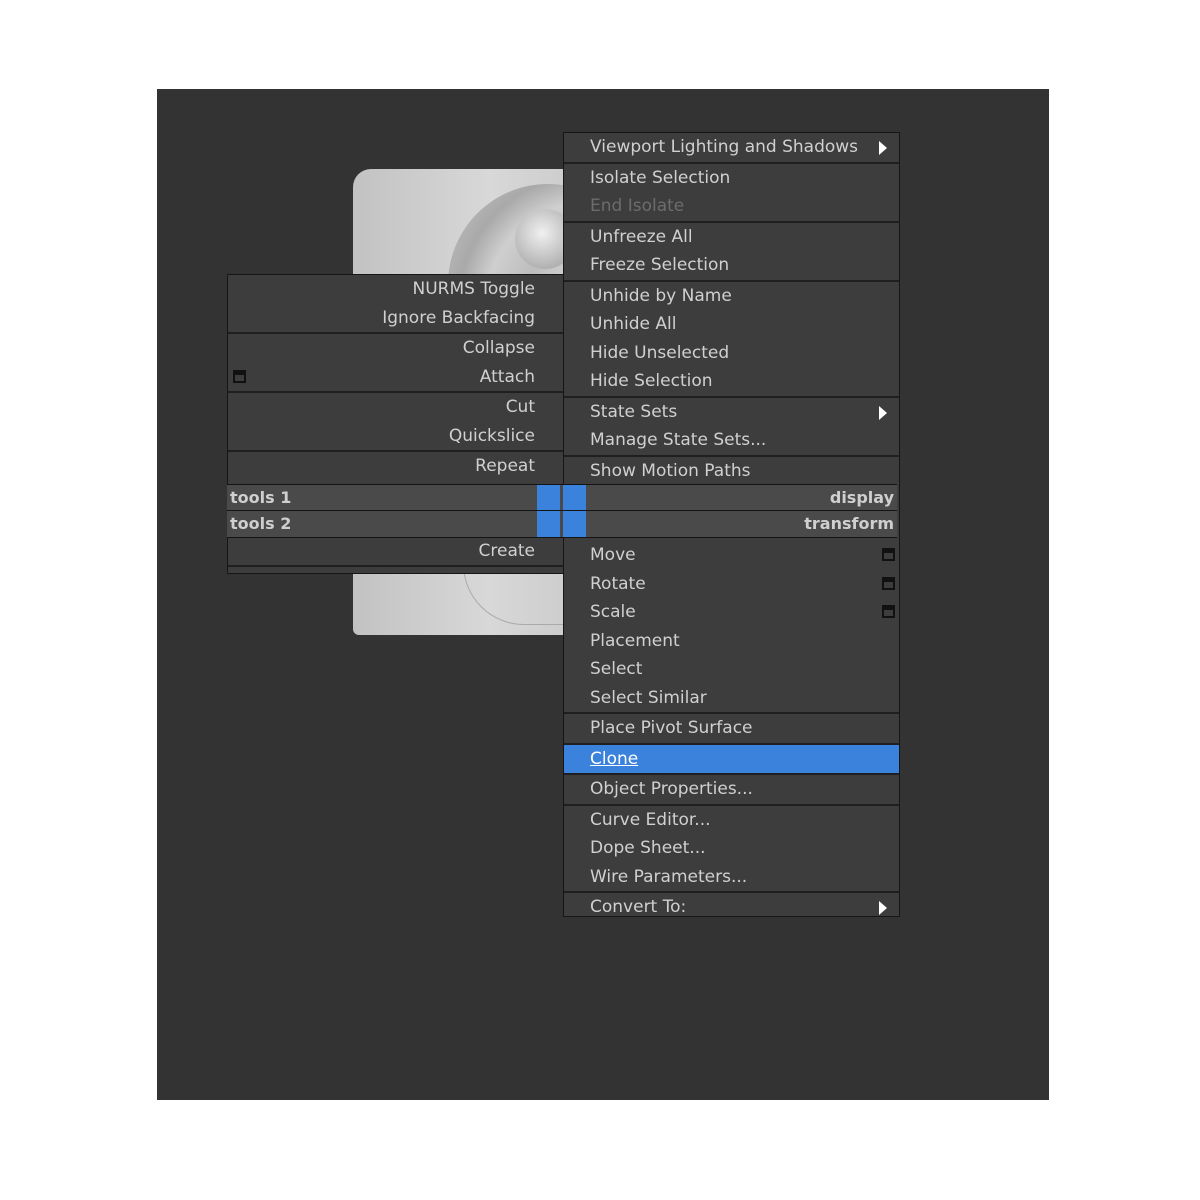 The image size is (1200, 1200). I want to click on menu-item-rotate: Rotate, so click(731, 584).